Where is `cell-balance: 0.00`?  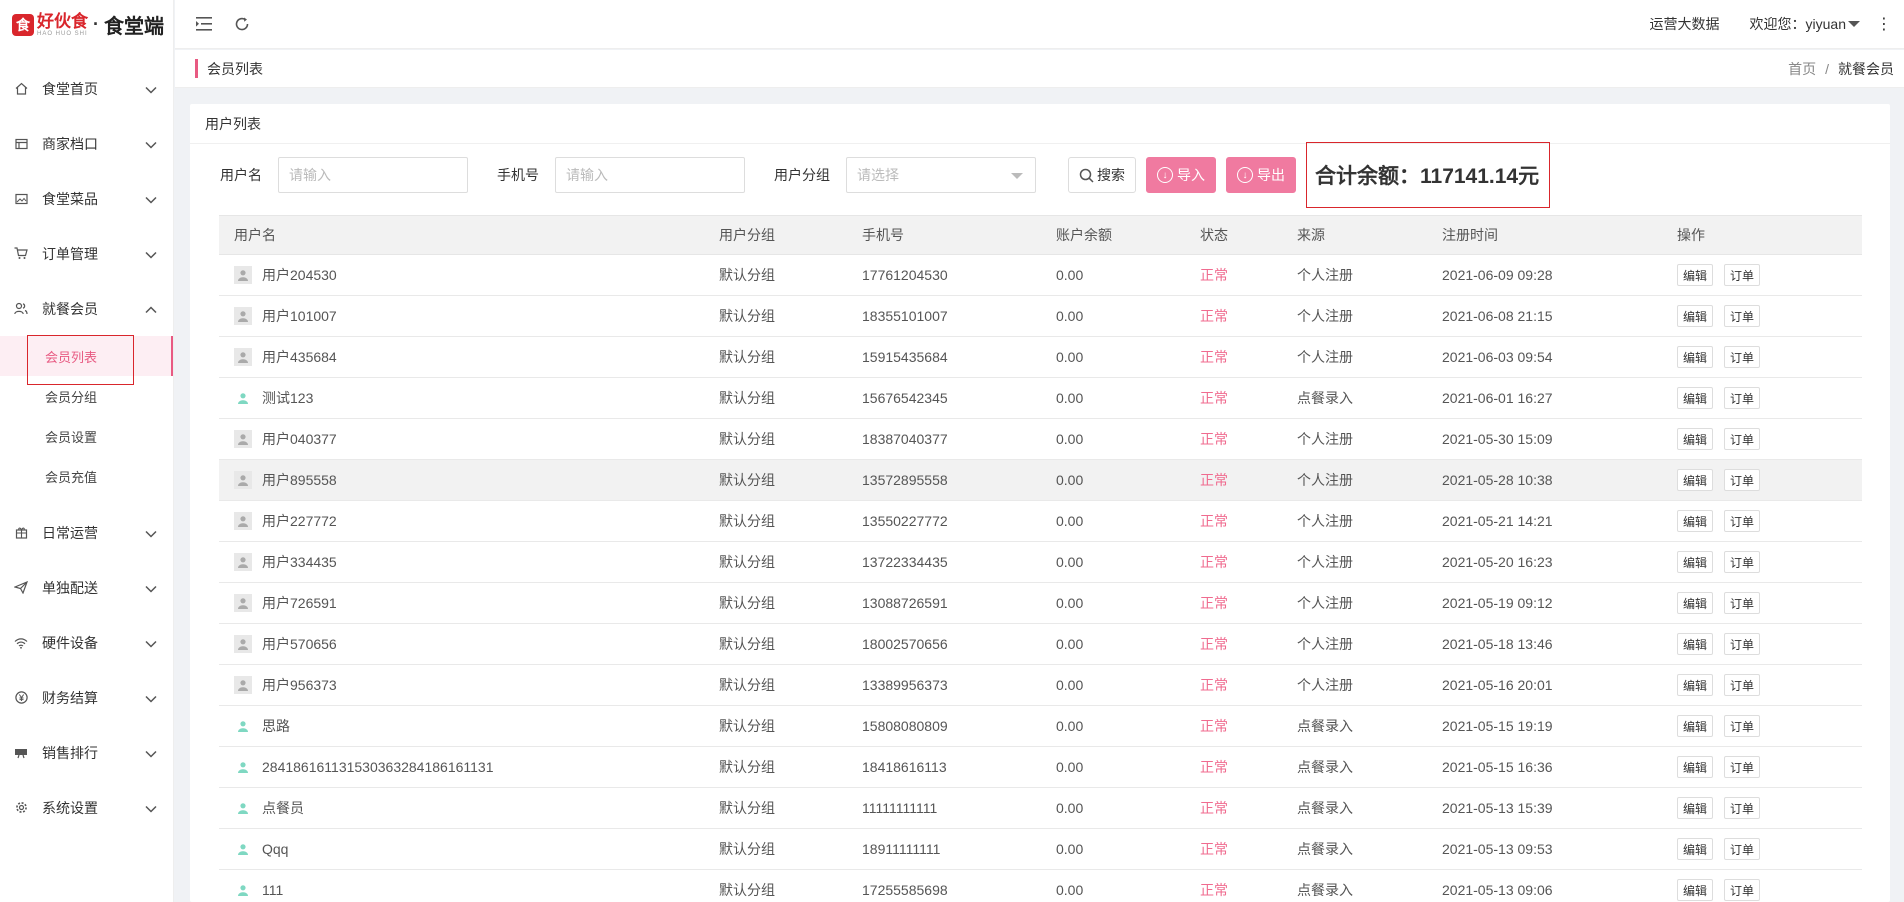
cell-balance: 0.00 is located at coordinates (1070, 439).